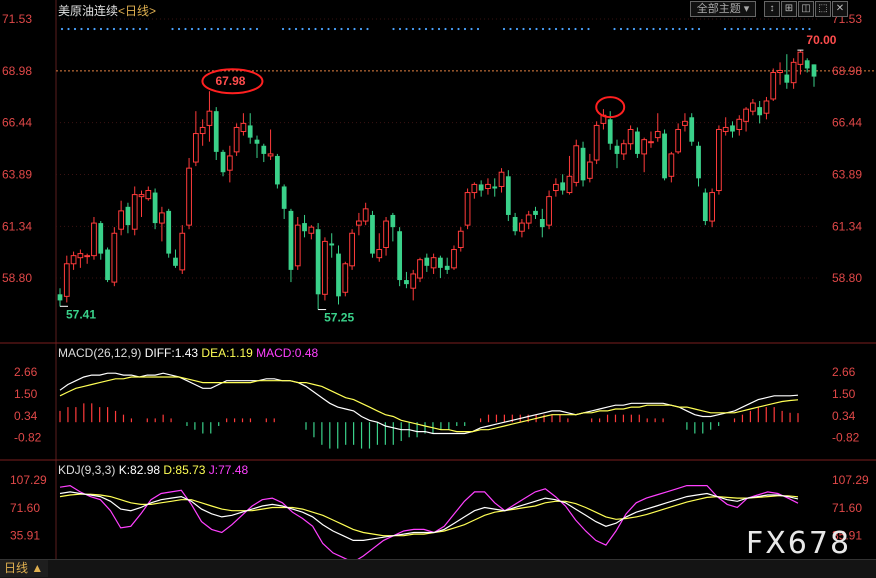  What do you see at coordinates (17, 71) in the screenshot?
I see `price-tick-left: 68.98` at bounding box center [17, 71].